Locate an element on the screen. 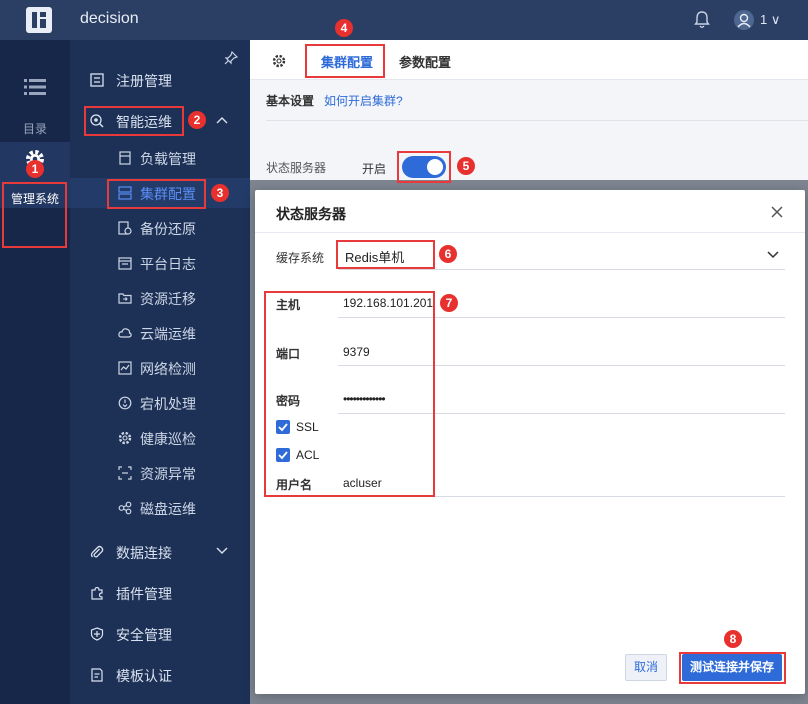 The width and height of the screenshot is (808, 704). sidebar-item-health: 健康巡检 is located at coordinates (160, 438).